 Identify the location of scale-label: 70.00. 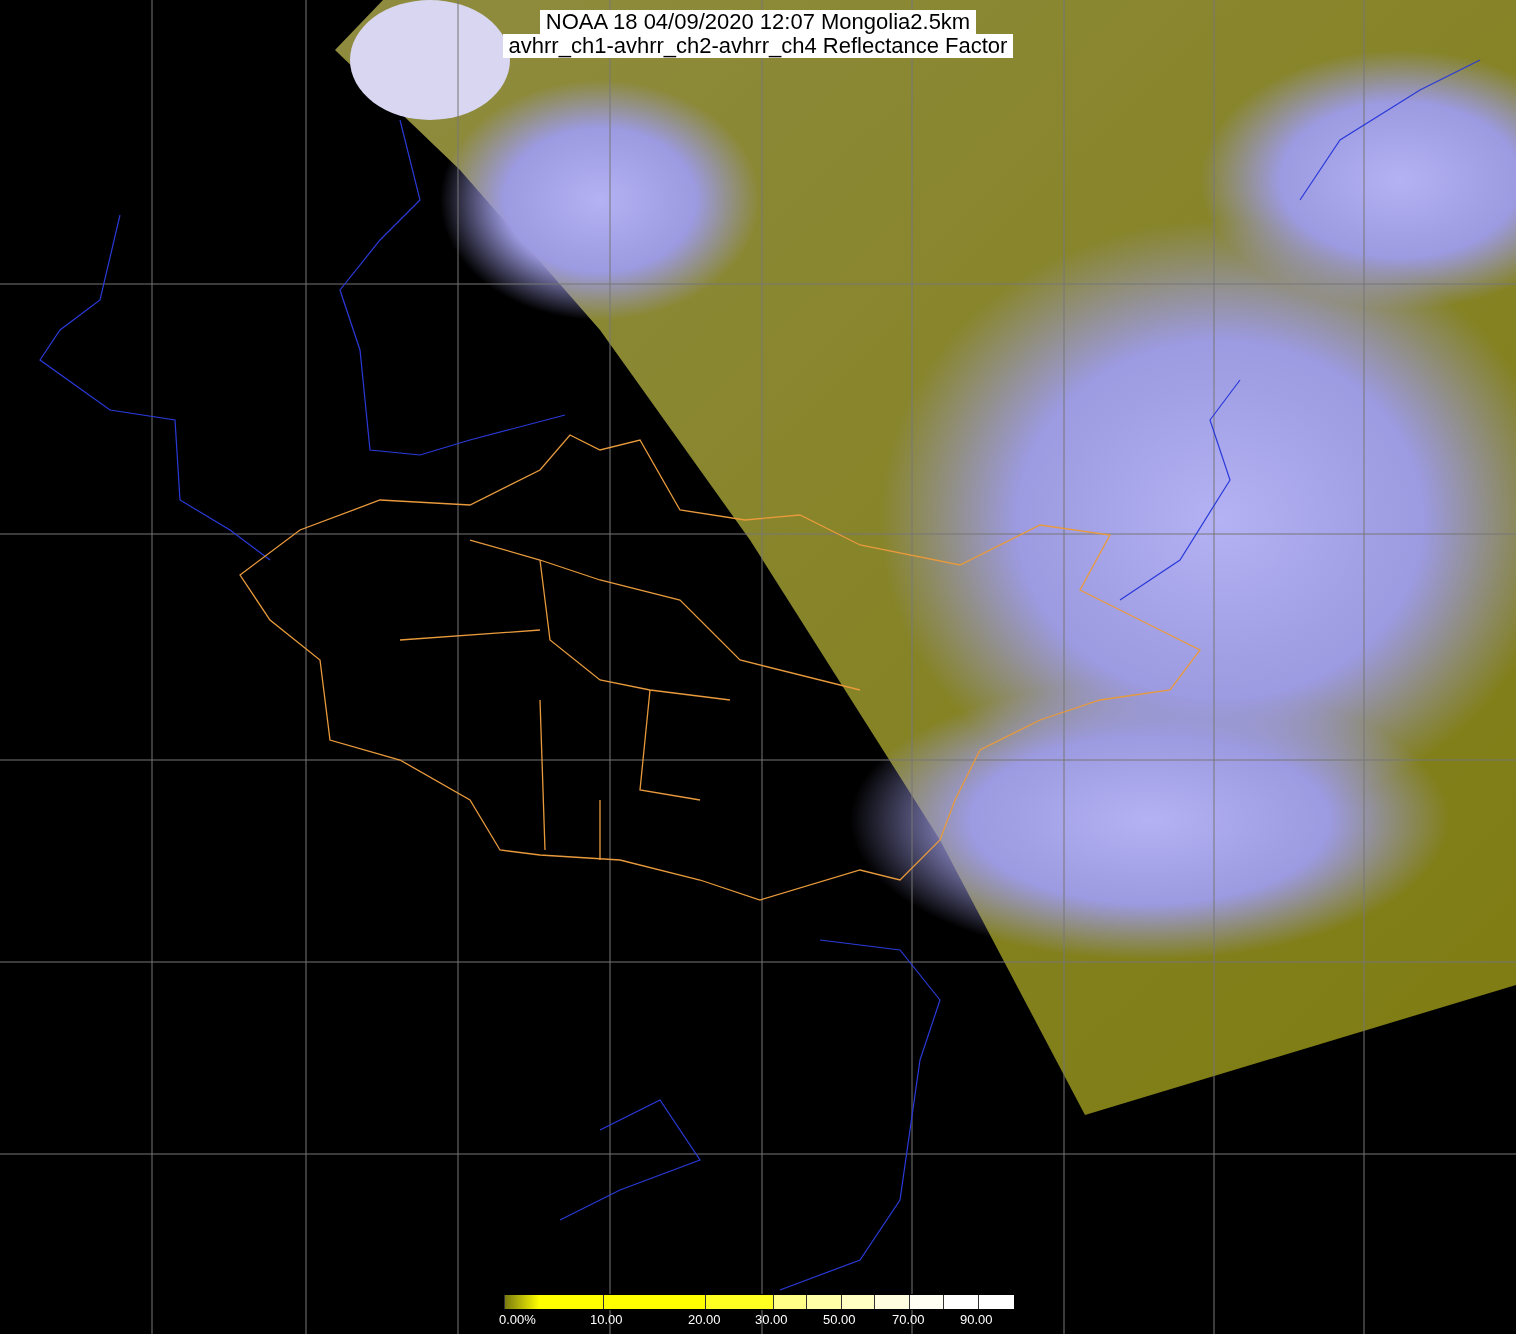
(908, 1319).